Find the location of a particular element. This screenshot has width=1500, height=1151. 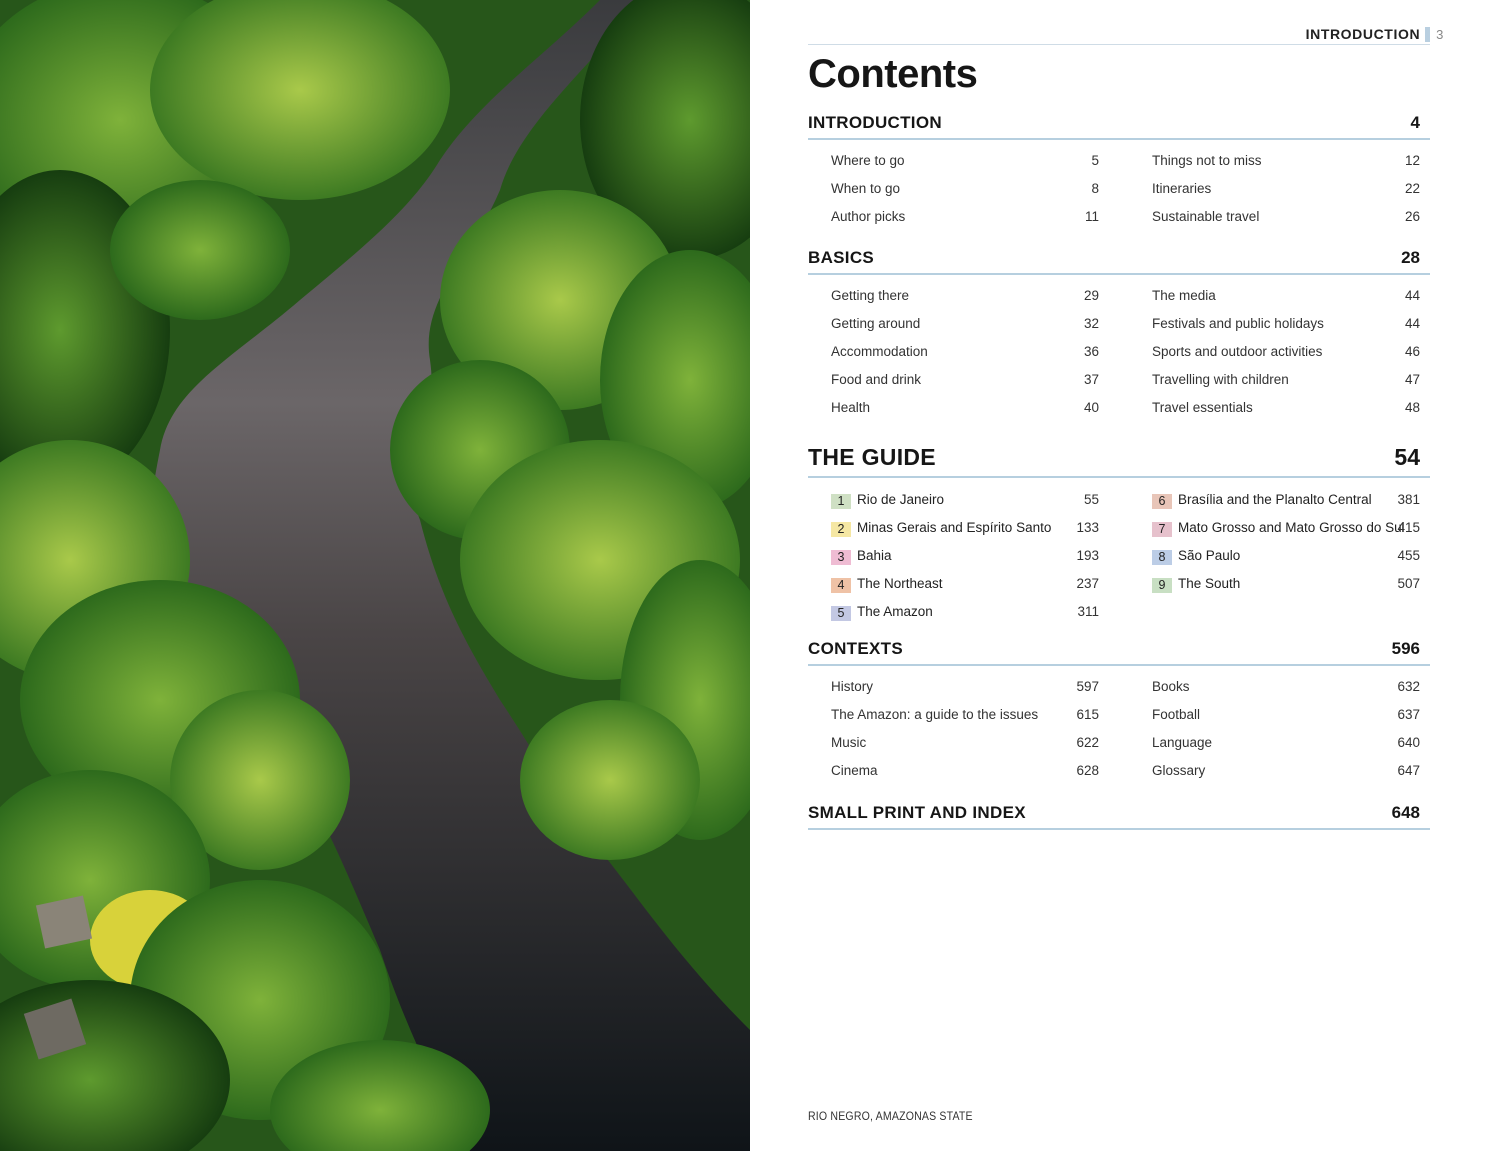

toc-entry: Language 640 is located at coordinates (1286, 744).